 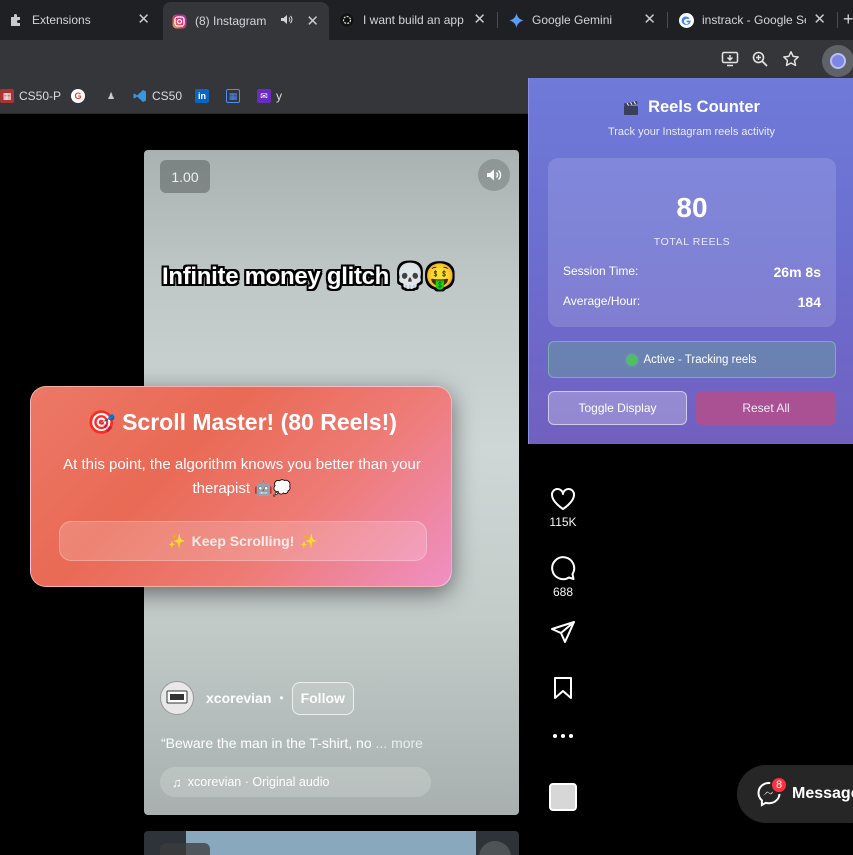 I want to click on bookmark-star-icon, so click(x=791, y=59).